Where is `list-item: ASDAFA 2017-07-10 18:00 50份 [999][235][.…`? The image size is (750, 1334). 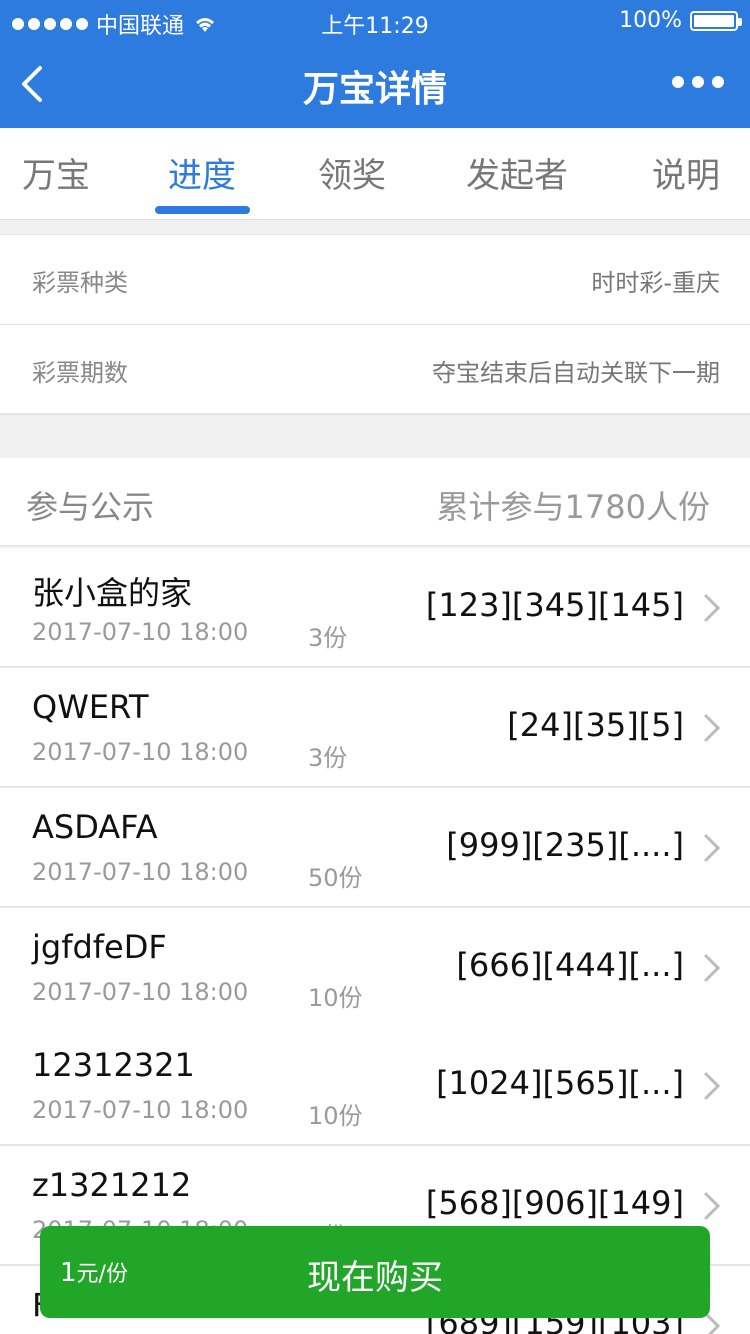
list-item: ASDAFA 2017-07-10 18:00 50份 [999][235][.… is located at coordinates (375, 848).